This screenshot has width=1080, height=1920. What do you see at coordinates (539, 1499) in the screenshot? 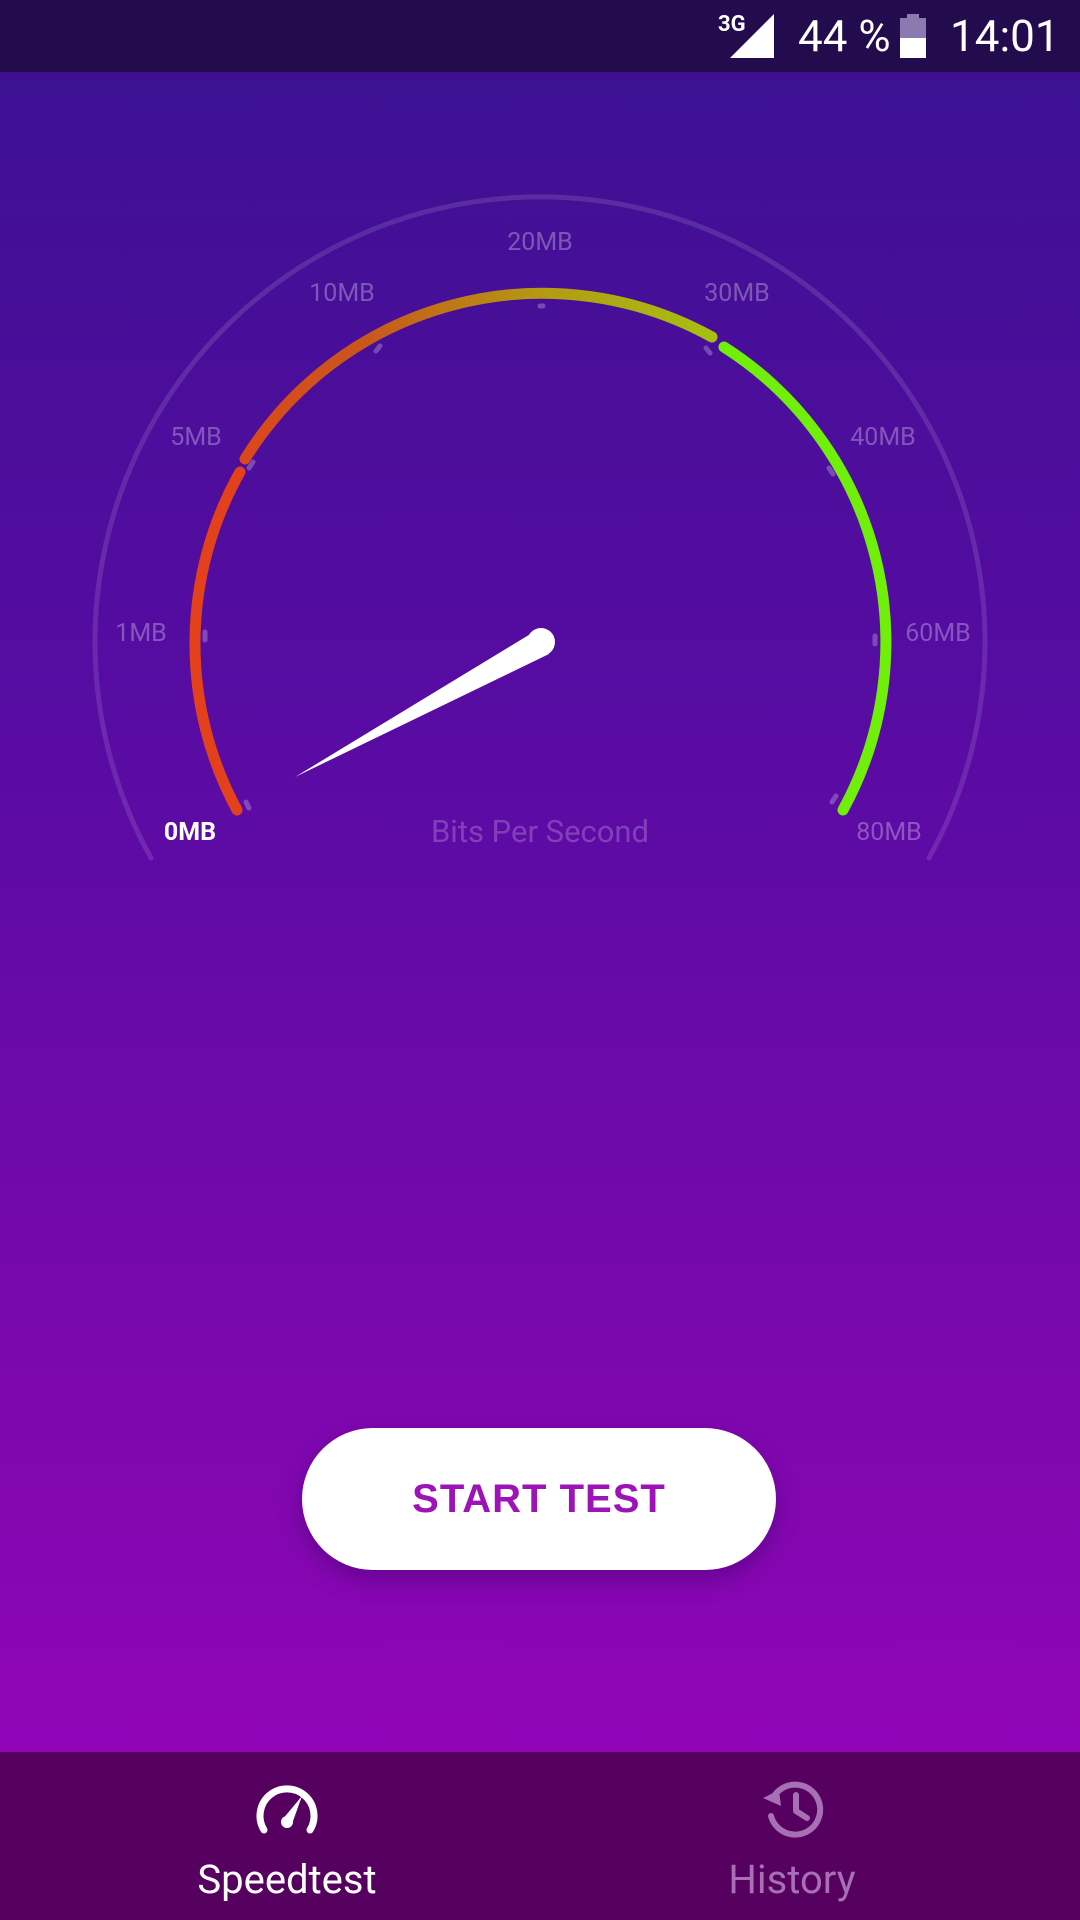
I see `start-test-button: START TEST` at bounding box center [539, 1499].